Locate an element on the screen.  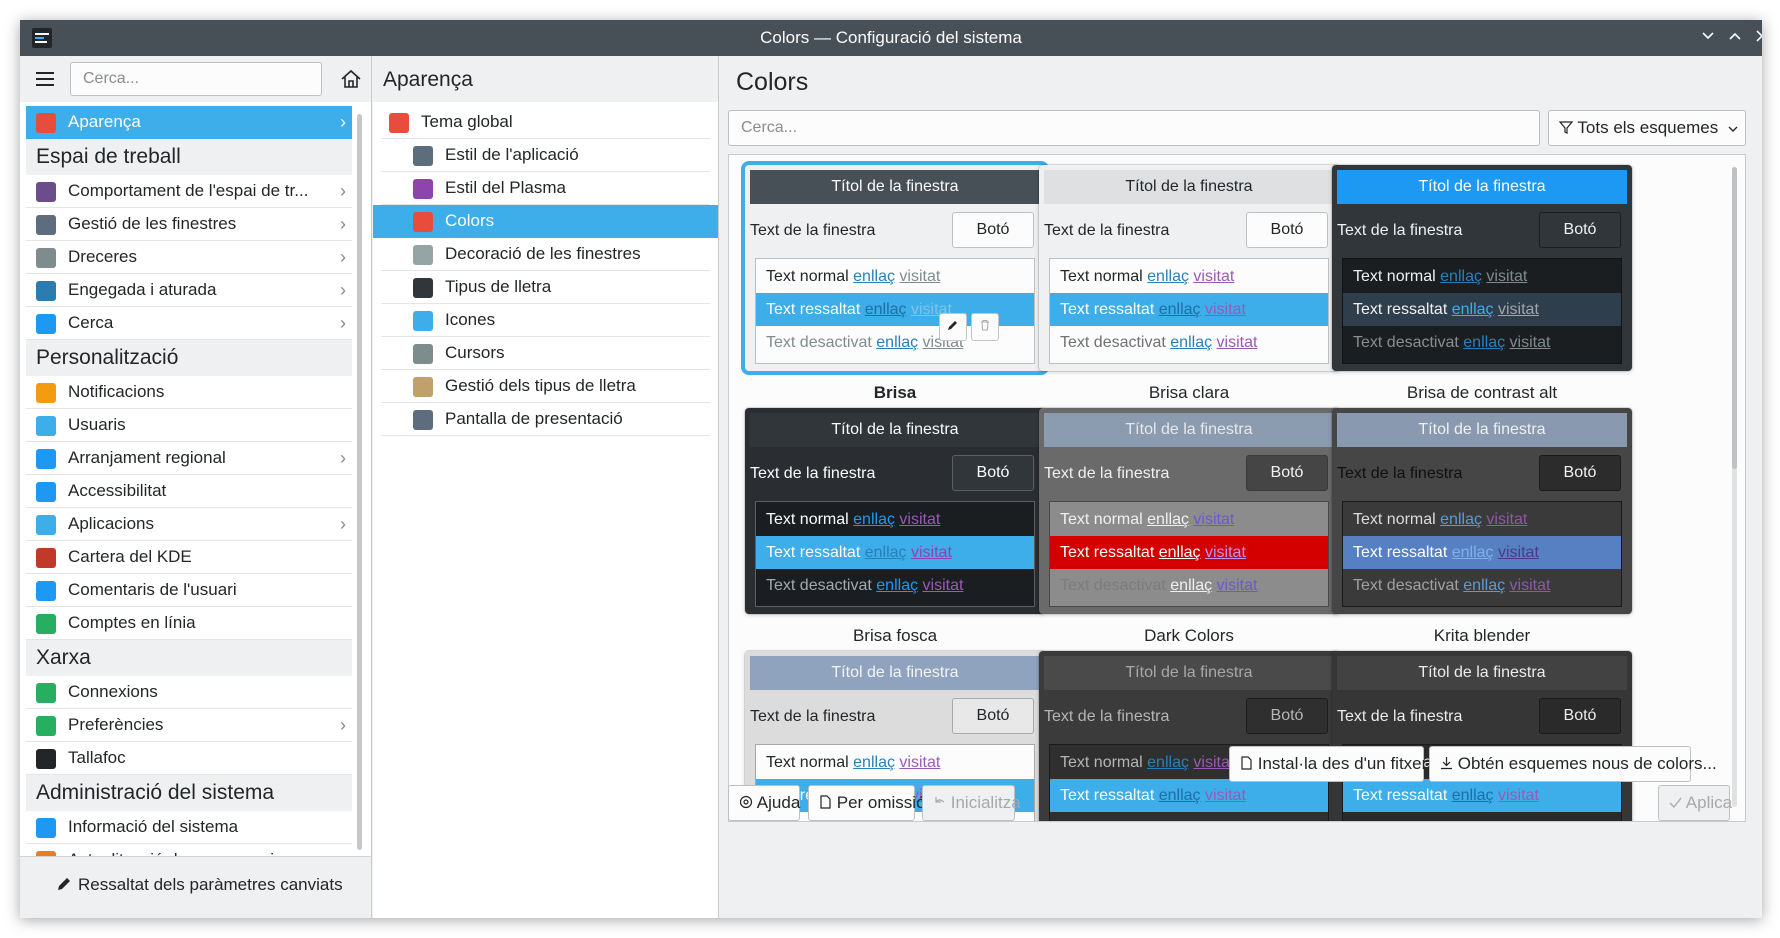
sidebar-item: Usuaris is located at coordinates (189, 425).